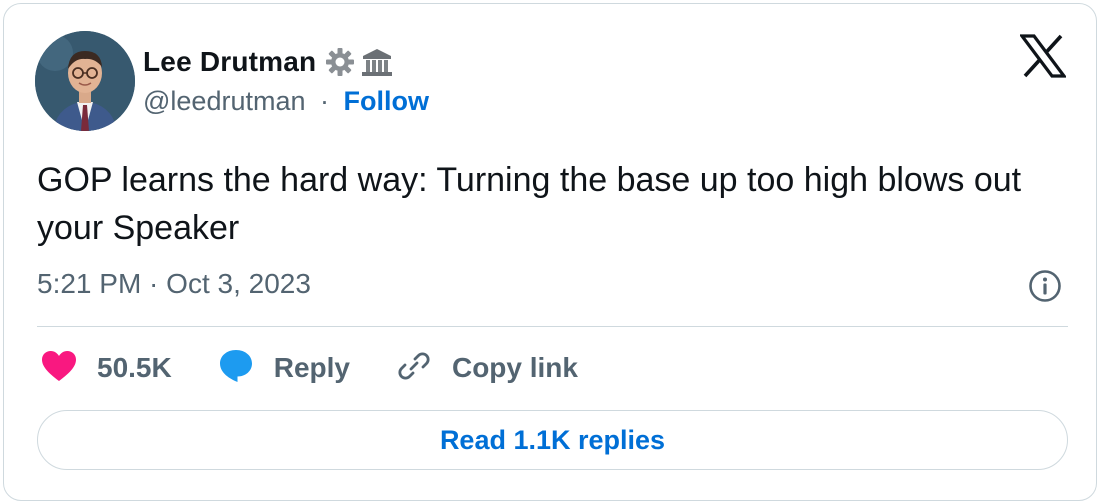 The width and height of the screenshot is (1100, 504). What do you see at coordinates (229, 62) in the screenshot?
I see `author-name: Lee Drutman` at bounding box center [229, 62].